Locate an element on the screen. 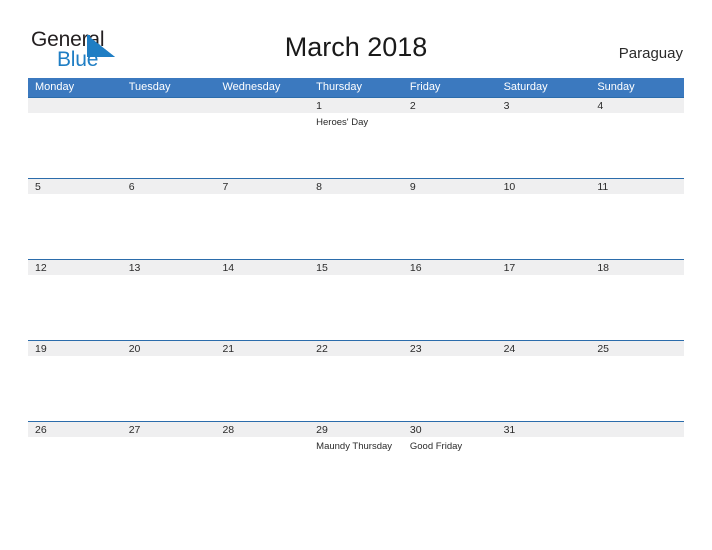  day-number: 5 is located at coordinates (38, 187).